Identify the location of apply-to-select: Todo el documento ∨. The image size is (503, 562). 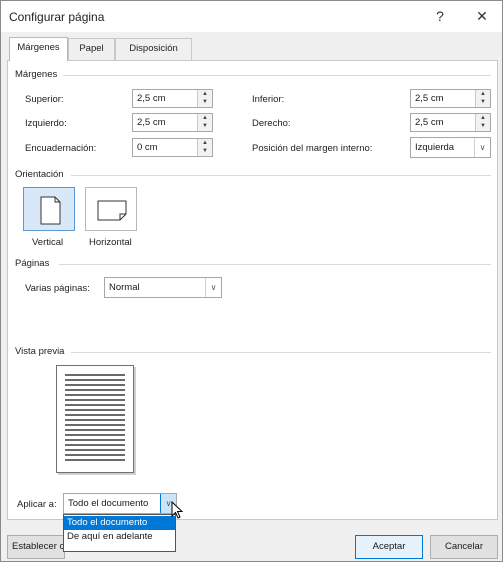
(120, 503).